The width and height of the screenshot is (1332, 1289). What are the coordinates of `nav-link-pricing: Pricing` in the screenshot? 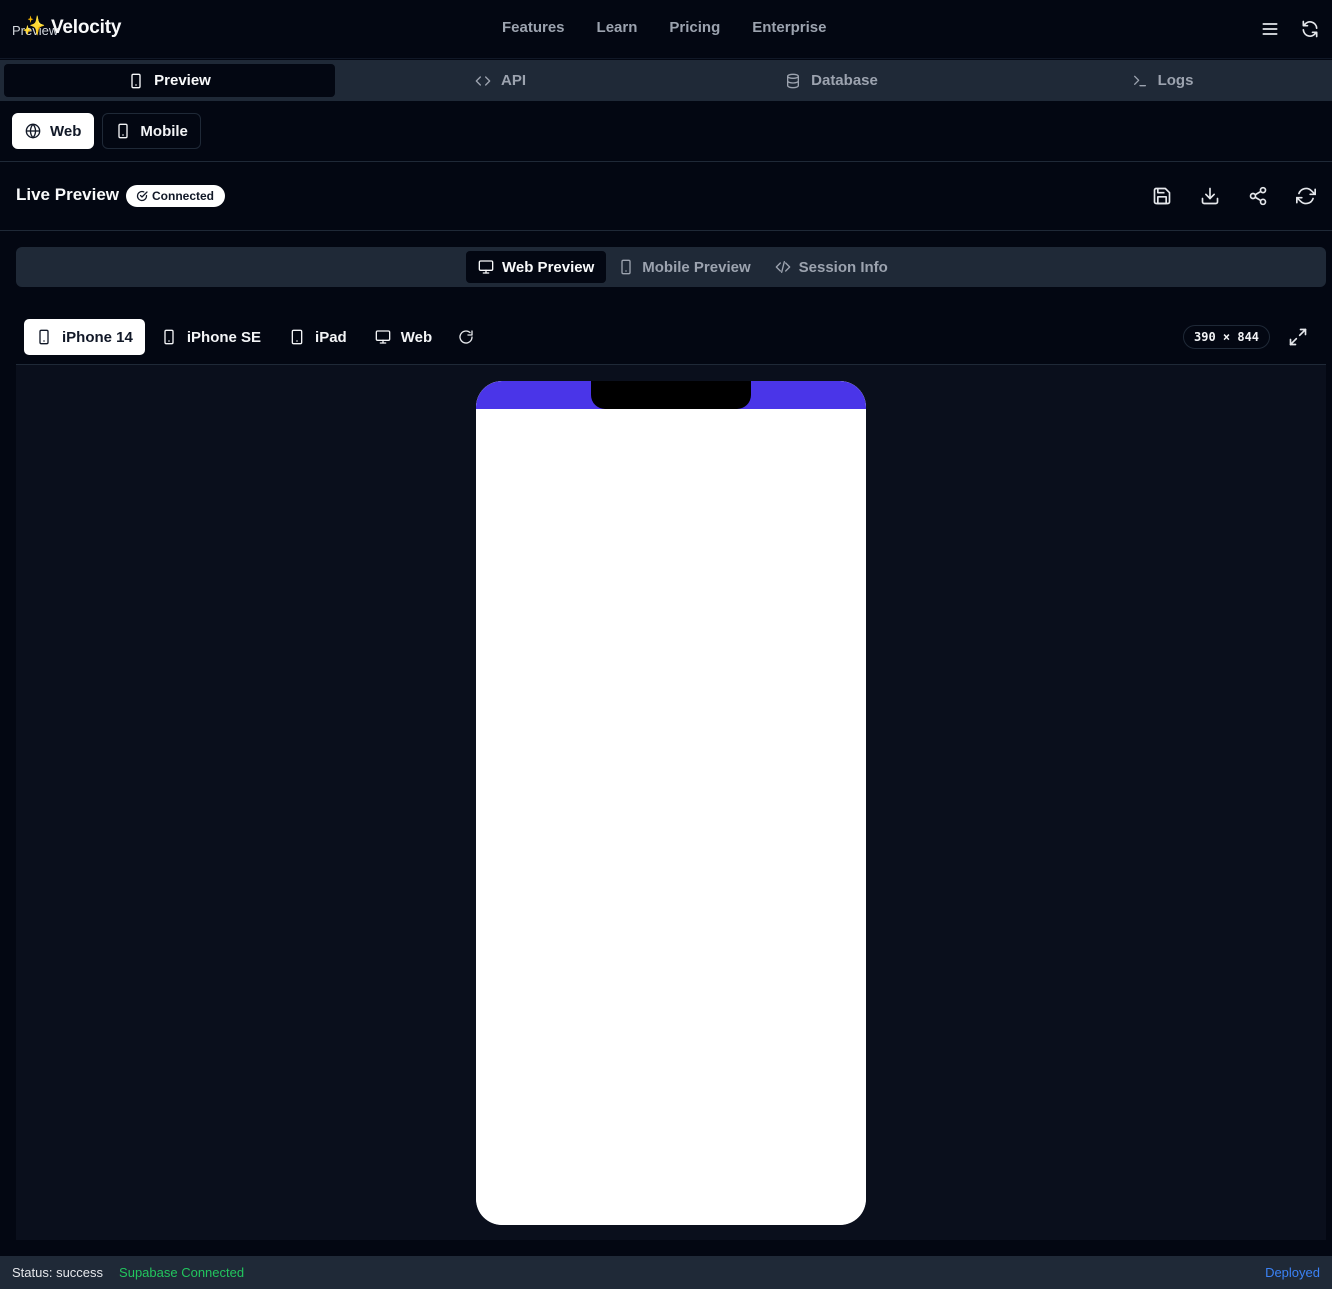 It's located at (694, 27).